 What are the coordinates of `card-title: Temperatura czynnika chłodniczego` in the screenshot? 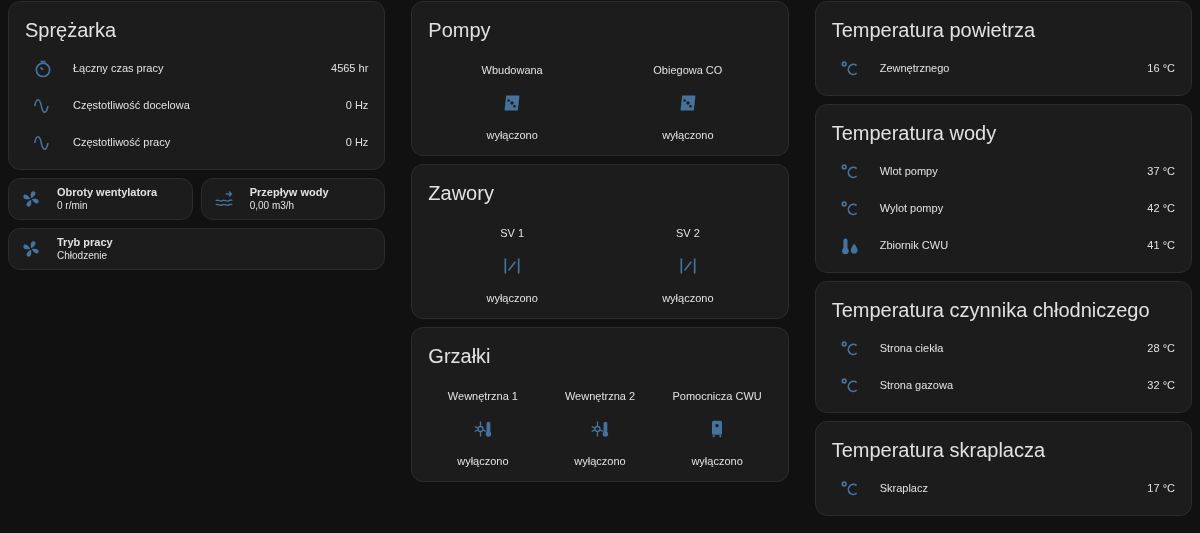 It's located at (990, 310).